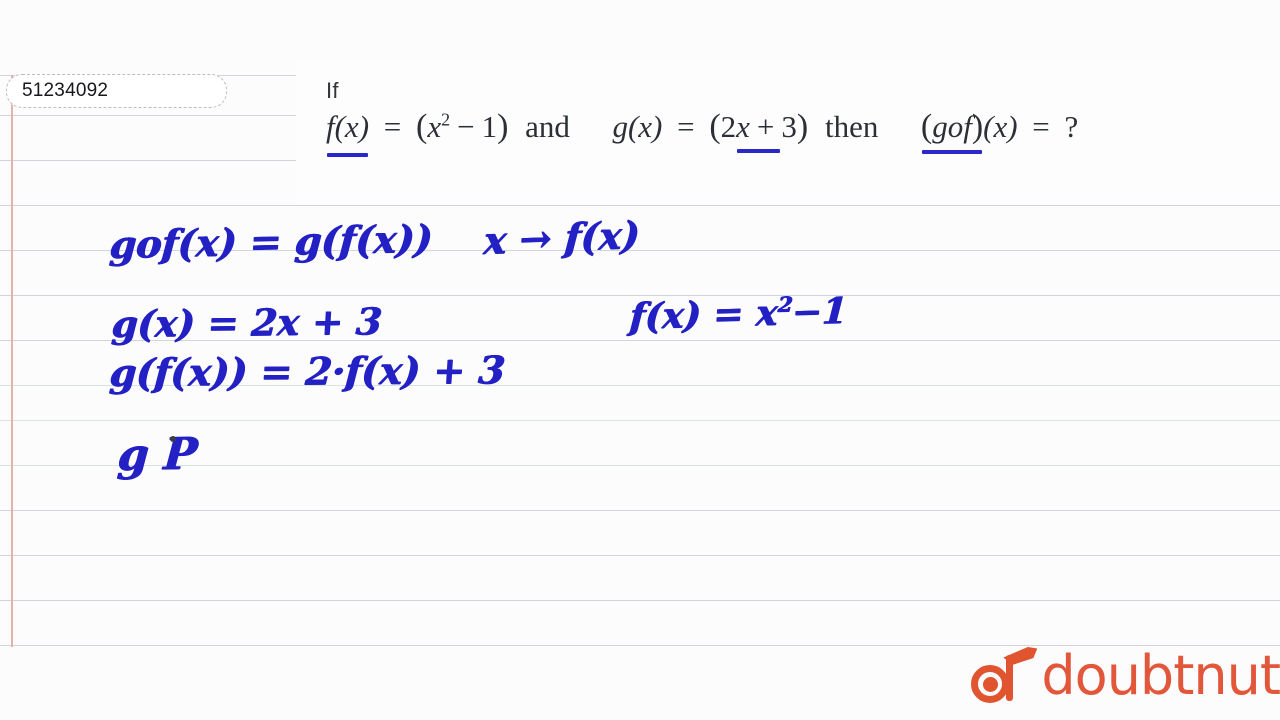 This screenshot has width=1280, height=720. What do you see at coordinates (65, 90) in the screenshot?
I see `question-id-value: 51234092` at bounding box center [65, 90].